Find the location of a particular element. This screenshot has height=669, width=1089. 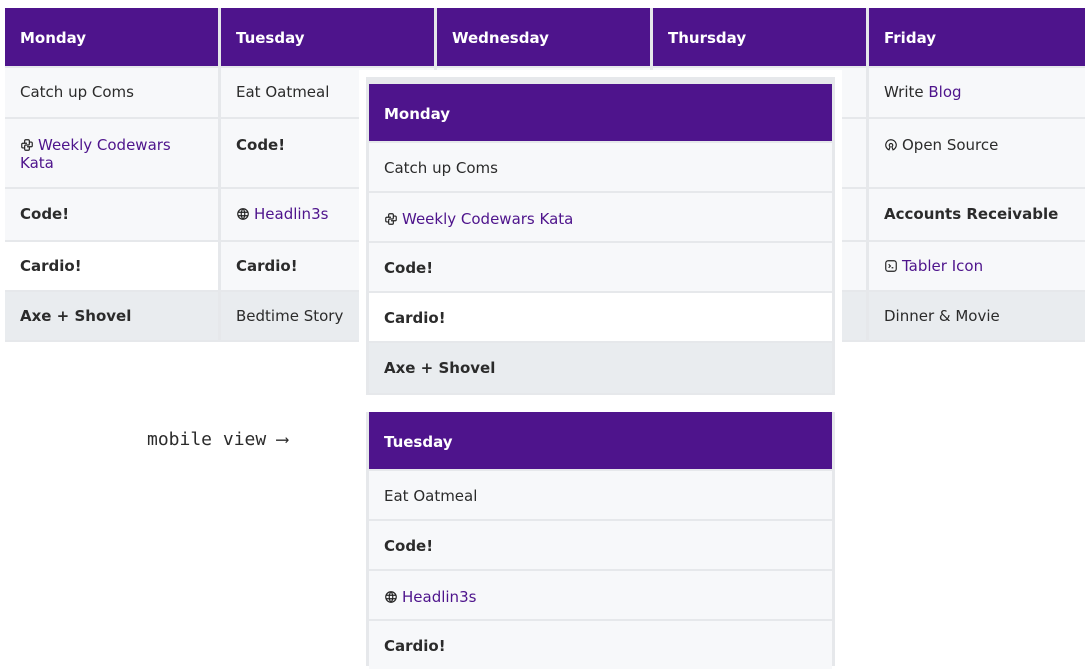

mobile-view-label: mobile view ⟶ is located at coordinates (217, 439).